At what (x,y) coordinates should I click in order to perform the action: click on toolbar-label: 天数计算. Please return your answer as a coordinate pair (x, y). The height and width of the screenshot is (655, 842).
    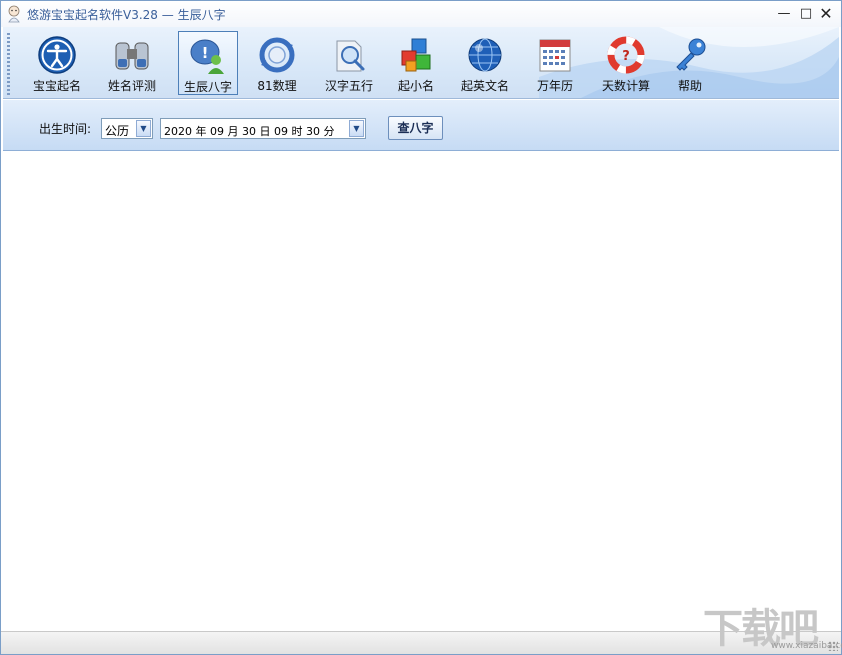
    Looking at the image, I should click on (625, 86).